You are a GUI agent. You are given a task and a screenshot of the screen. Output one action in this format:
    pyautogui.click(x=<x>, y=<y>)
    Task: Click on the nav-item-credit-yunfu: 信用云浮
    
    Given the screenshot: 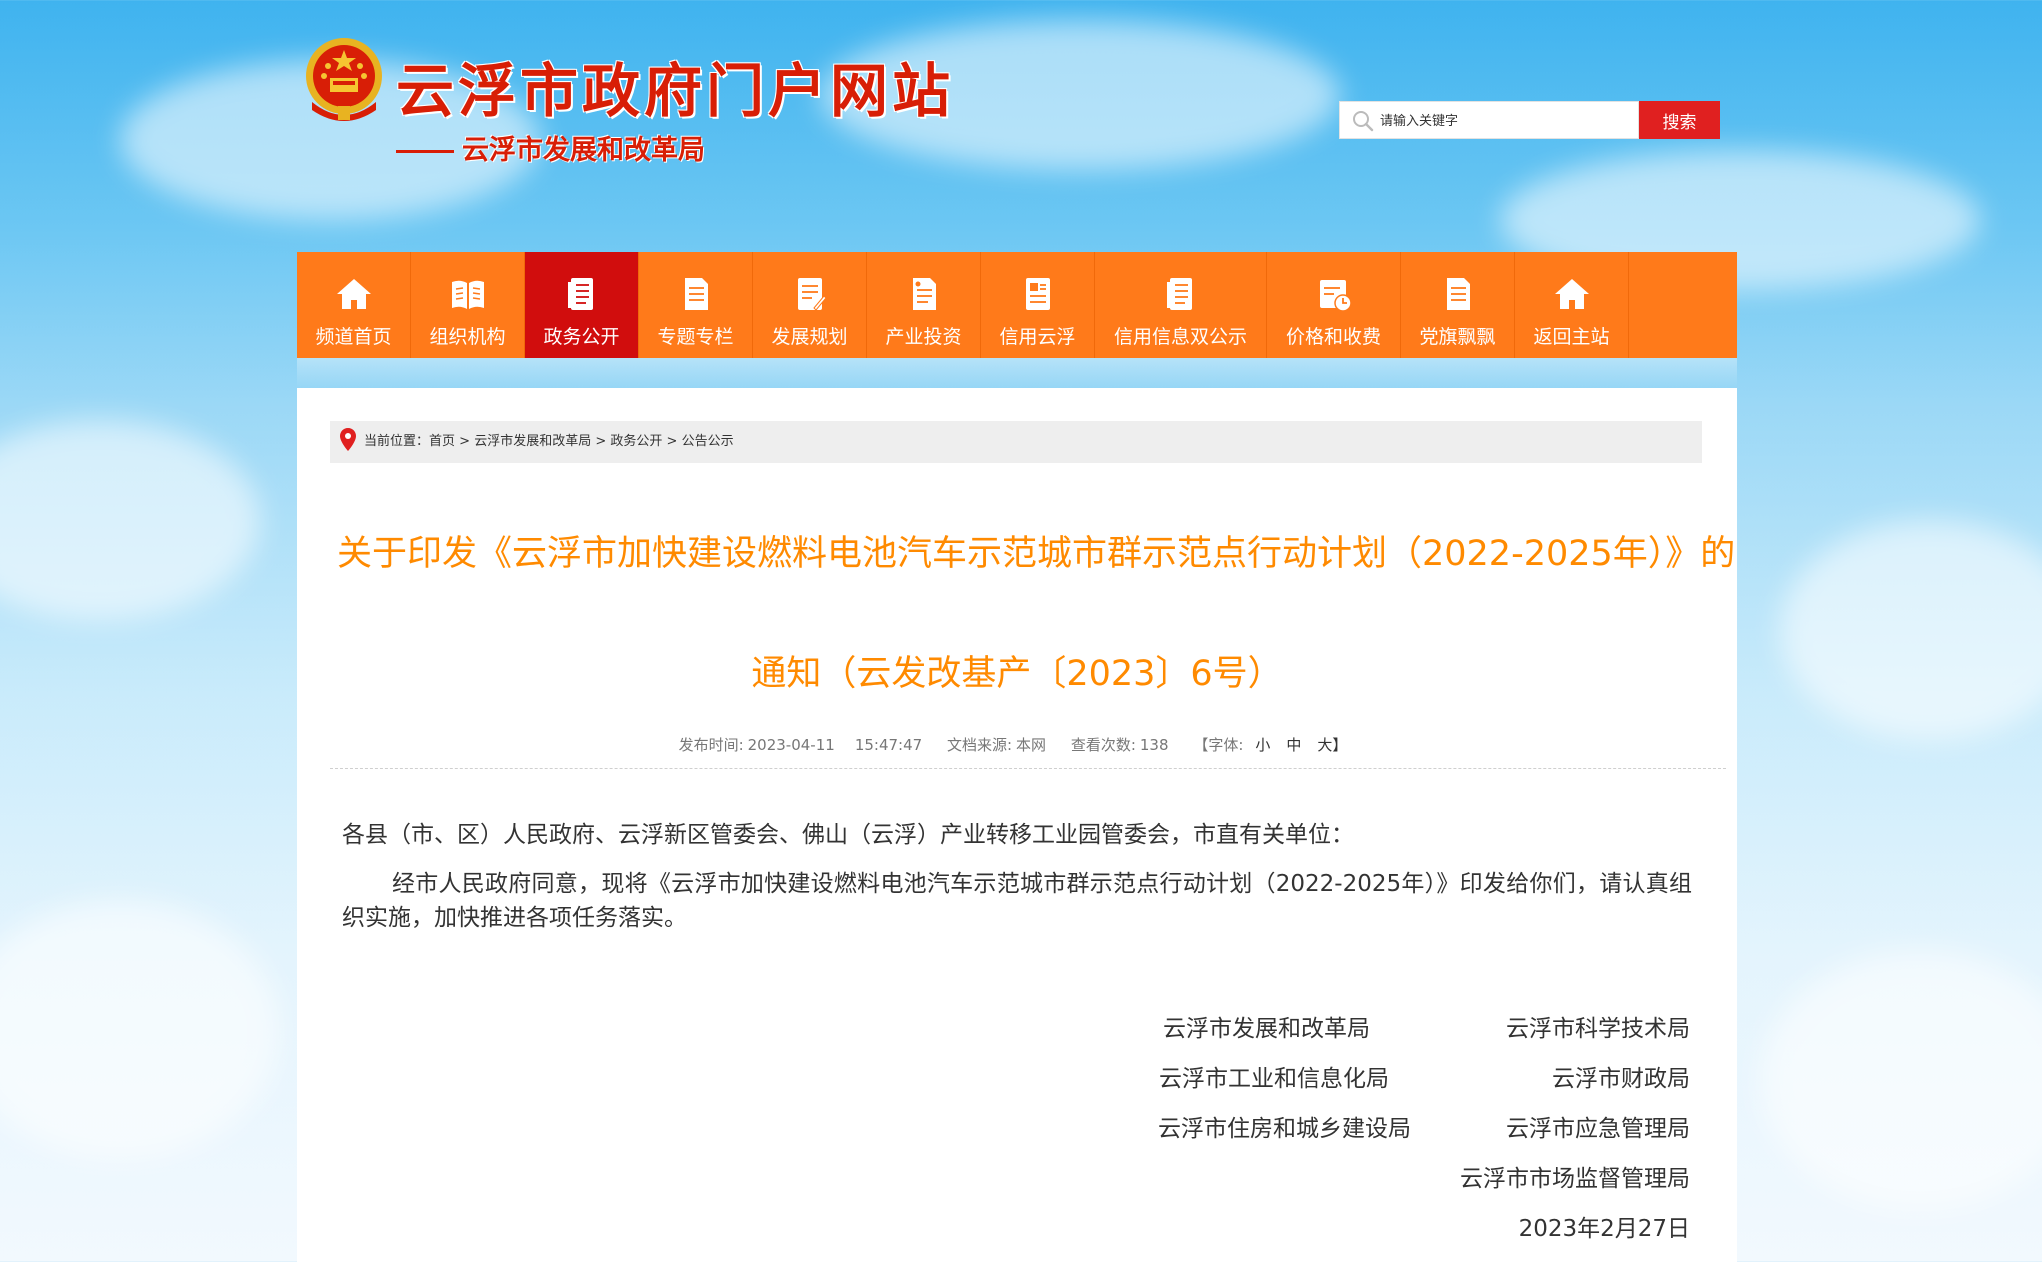 What is the action you would take?
    pyautogui.click(x=1038, y=305)
    